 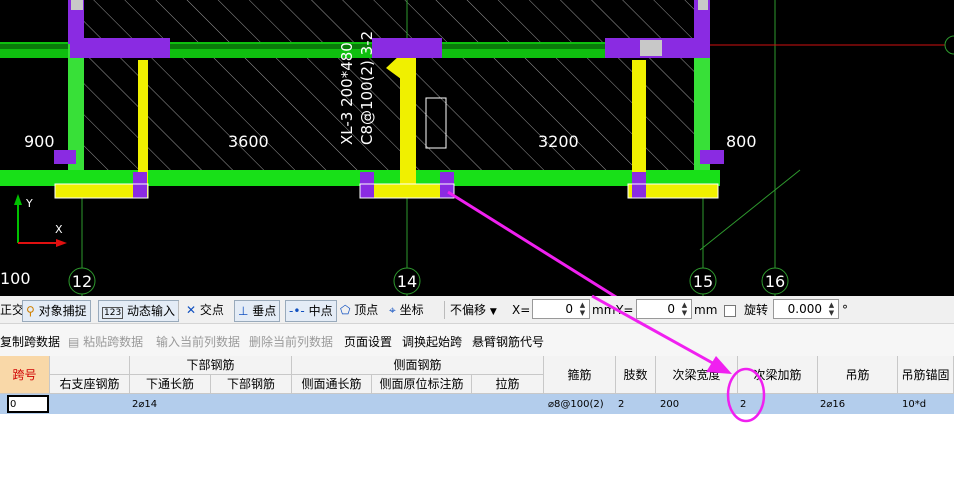 What do you see at coordinates (291, 341) in the screenshot?
I see `delete-column-data-button: 删除当前列数据` at bounding box center [291, 341].